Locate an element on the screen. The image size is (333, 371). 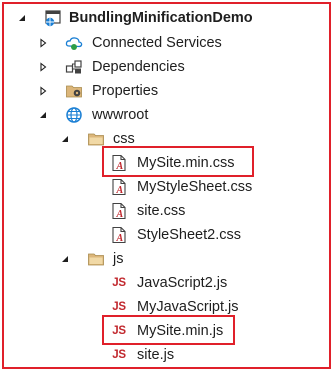
cloud-services-icon is located at coordinates (74, 43).